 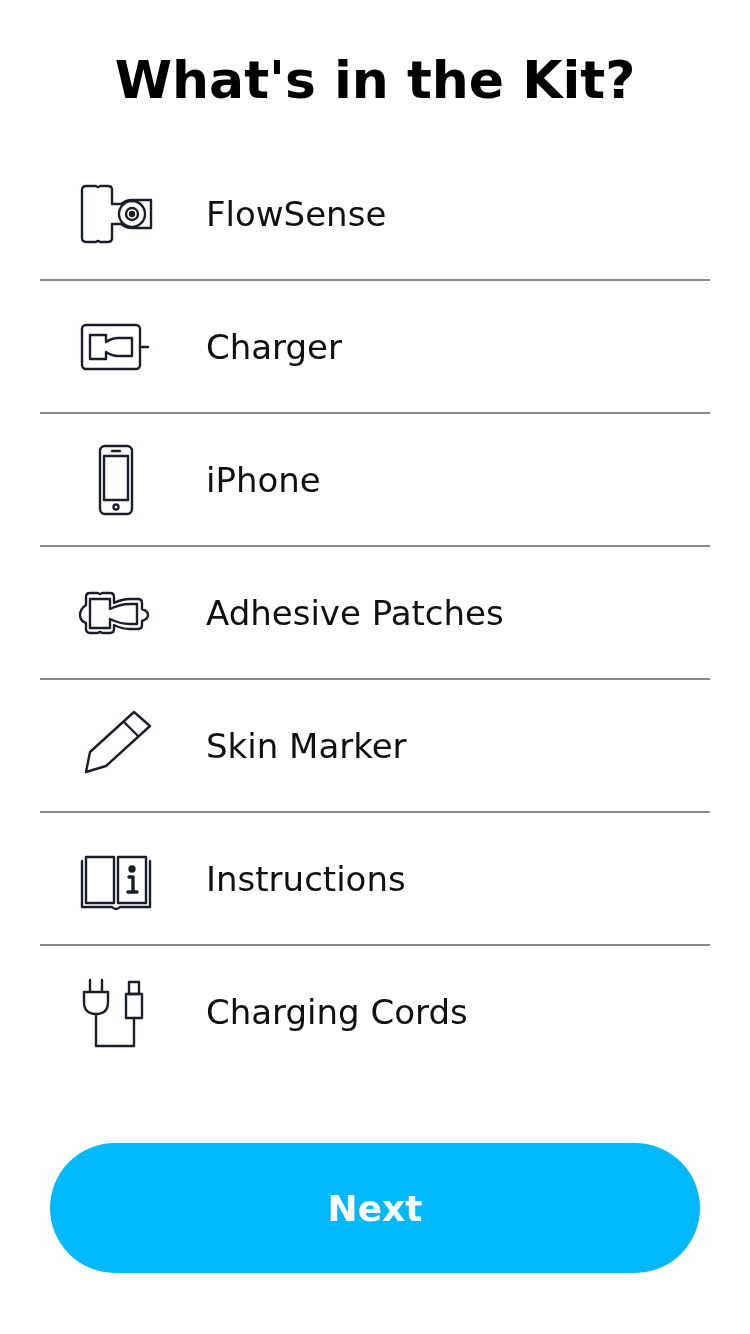 What do you see at coordinates (375, 80) in the screenshot?
I see `page-title: What's in the Kit?` at bounding box center [375, 80].